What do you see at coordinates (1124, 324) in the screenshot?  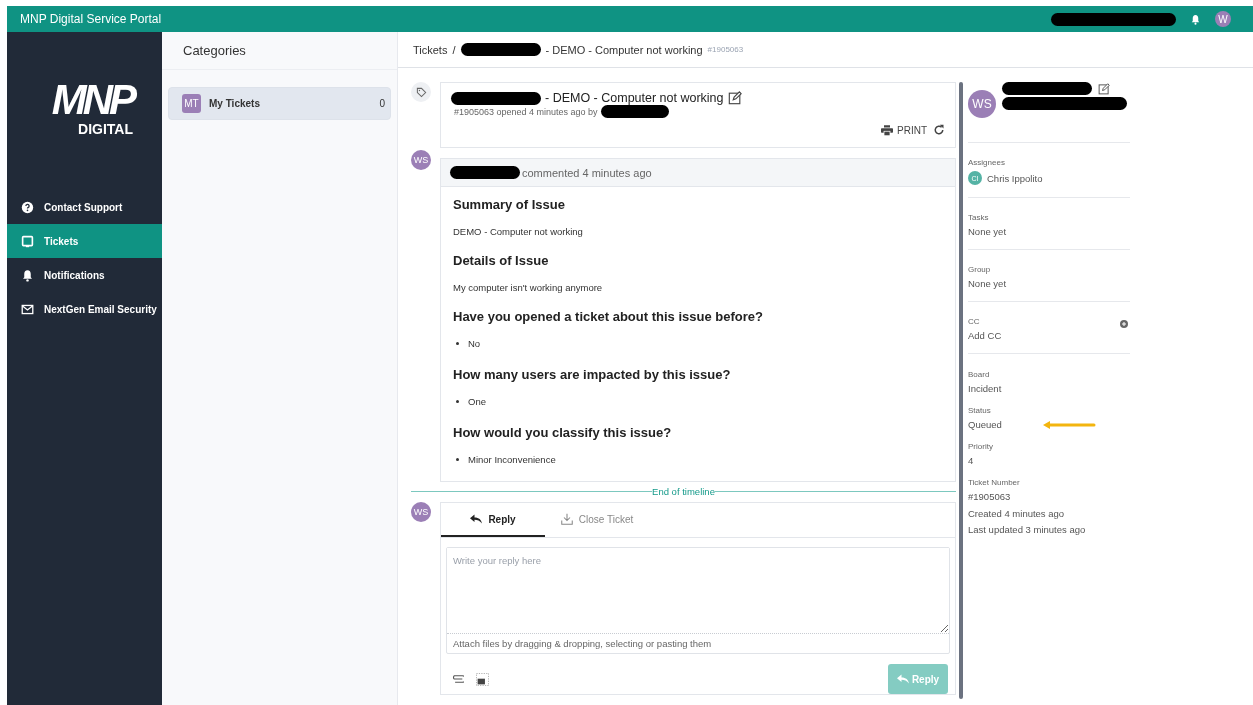 I see `add-icon` at bounding box center [1124, 324].